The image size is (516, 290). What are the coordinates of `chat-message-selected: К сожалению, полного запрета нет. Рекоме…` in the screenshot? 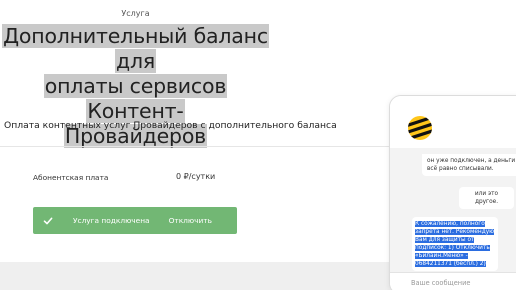 It's located at (455, 244).